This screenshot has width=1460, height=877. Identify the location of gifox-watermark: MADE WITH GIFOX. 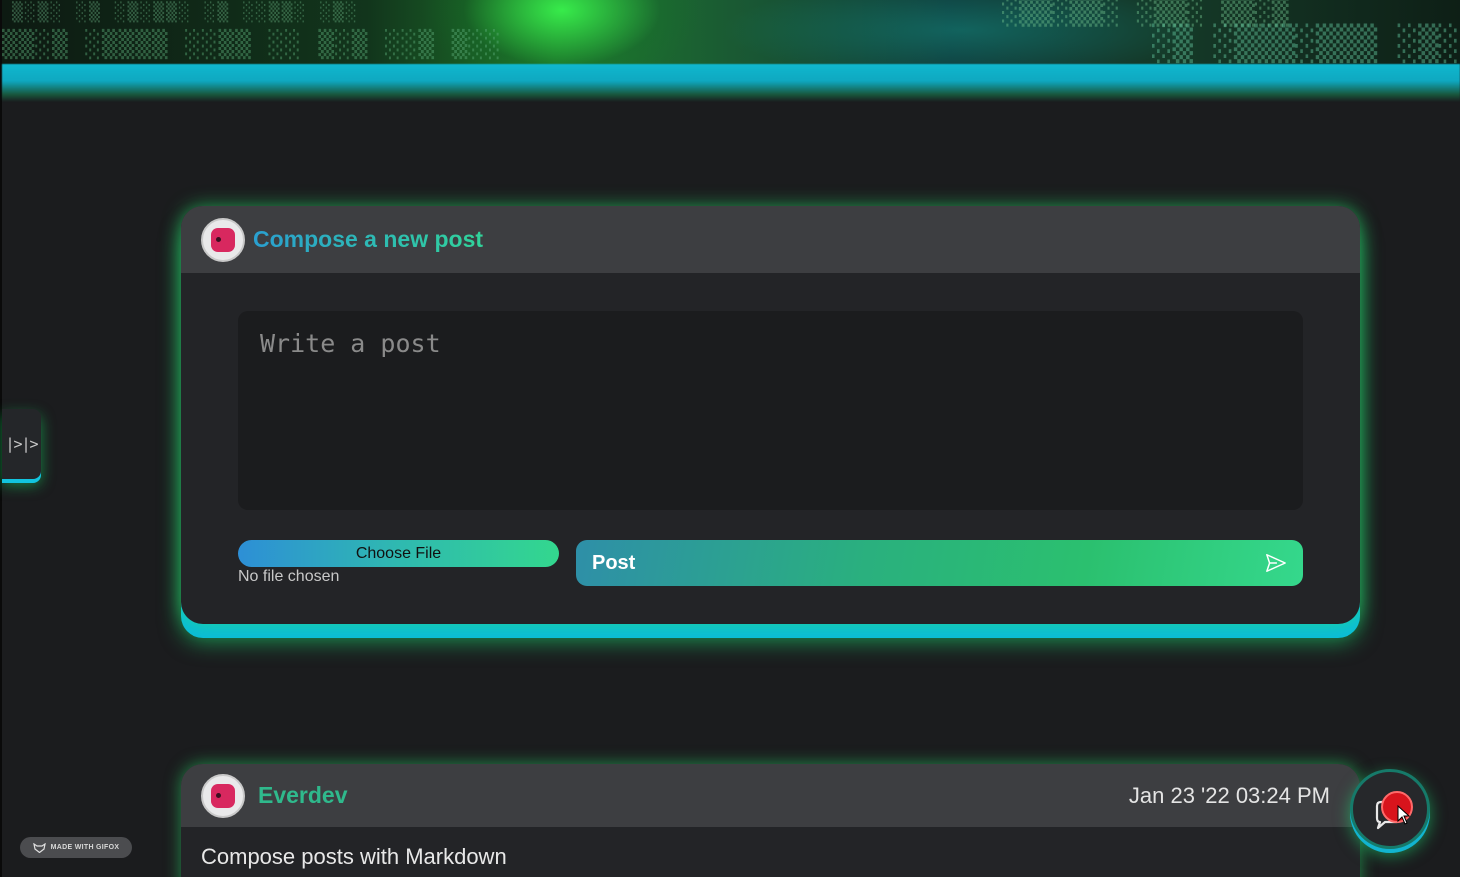
(76, 847).